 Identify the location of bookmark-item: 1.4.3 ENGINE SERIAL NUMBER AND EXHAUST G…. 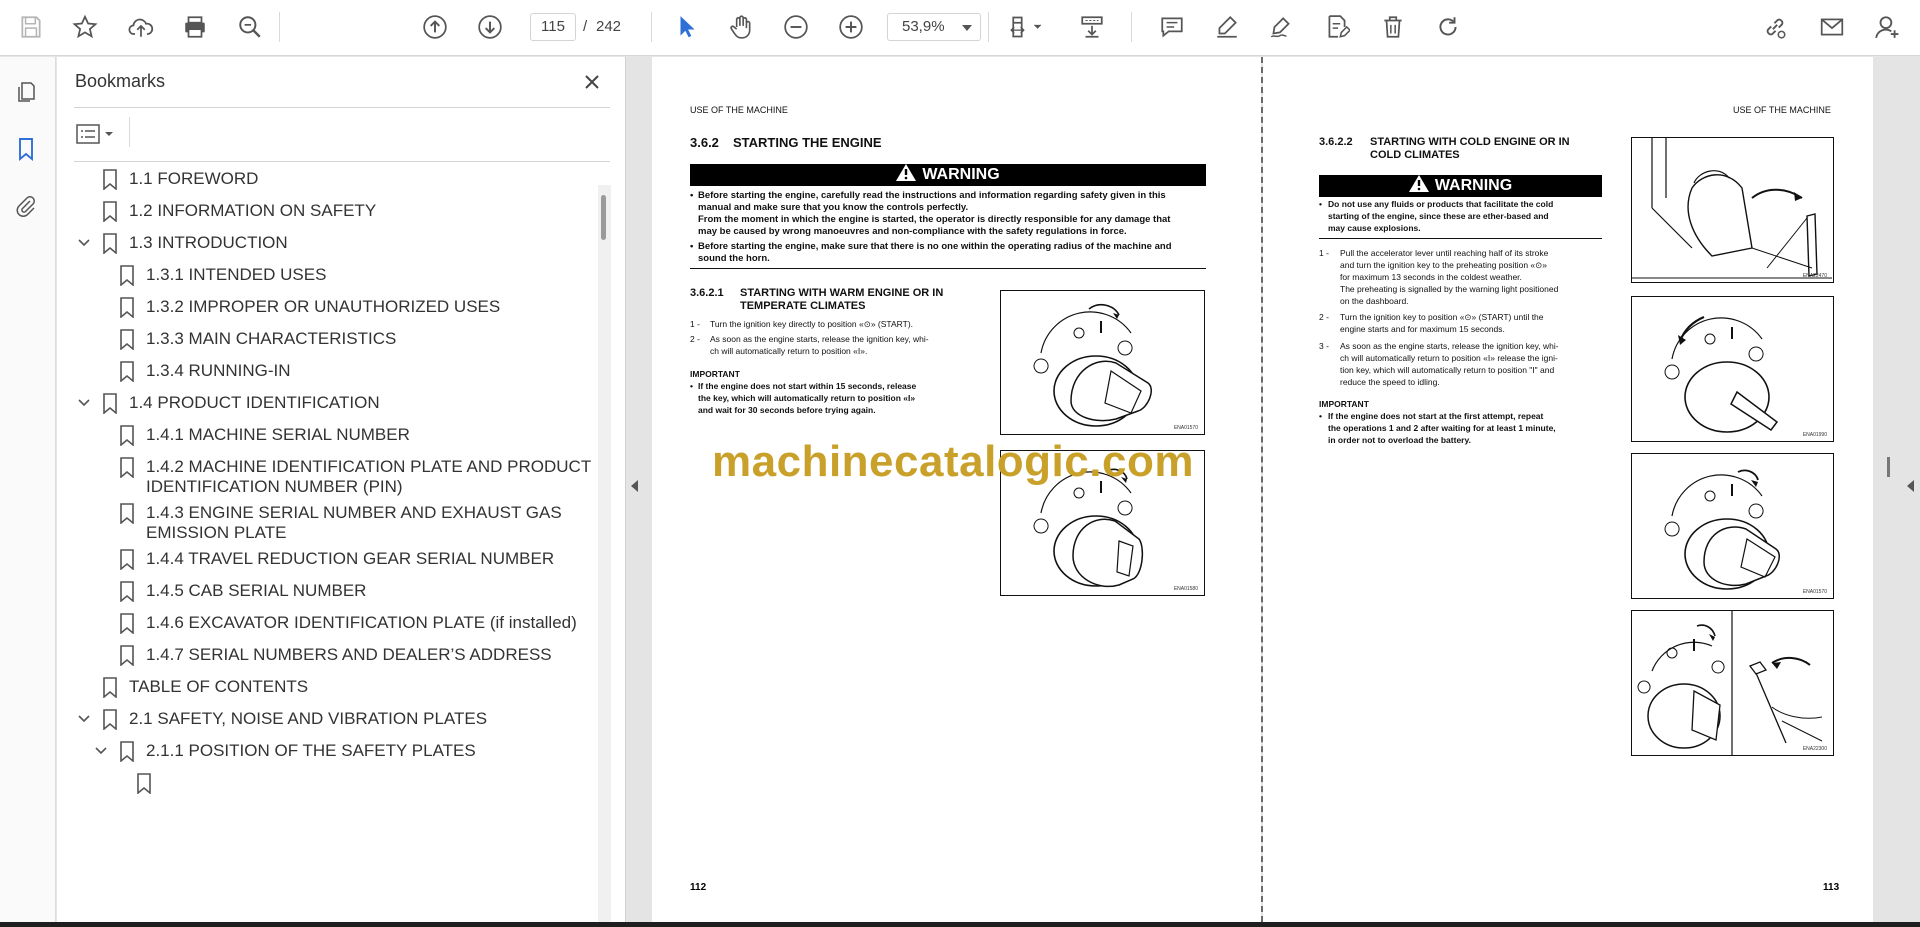
(327, 523).